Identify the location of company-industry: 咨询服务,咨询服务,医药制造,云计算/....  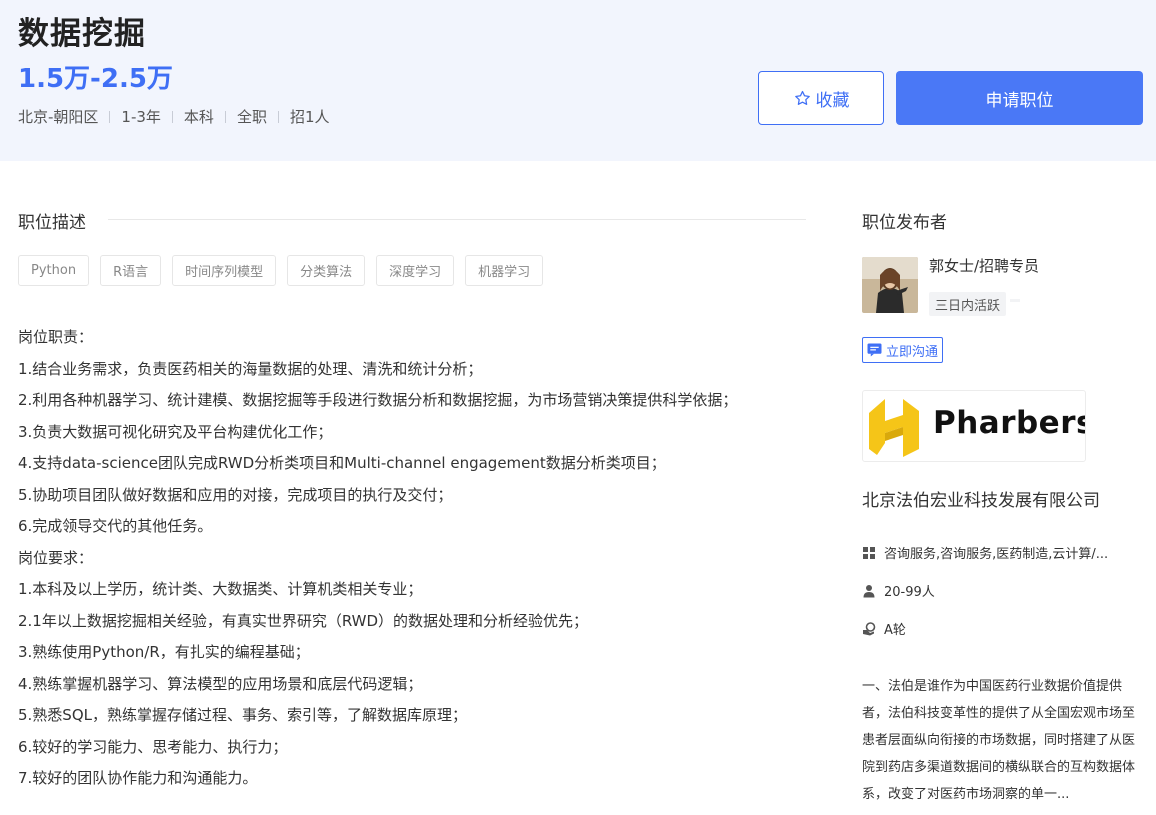
(985, 552).